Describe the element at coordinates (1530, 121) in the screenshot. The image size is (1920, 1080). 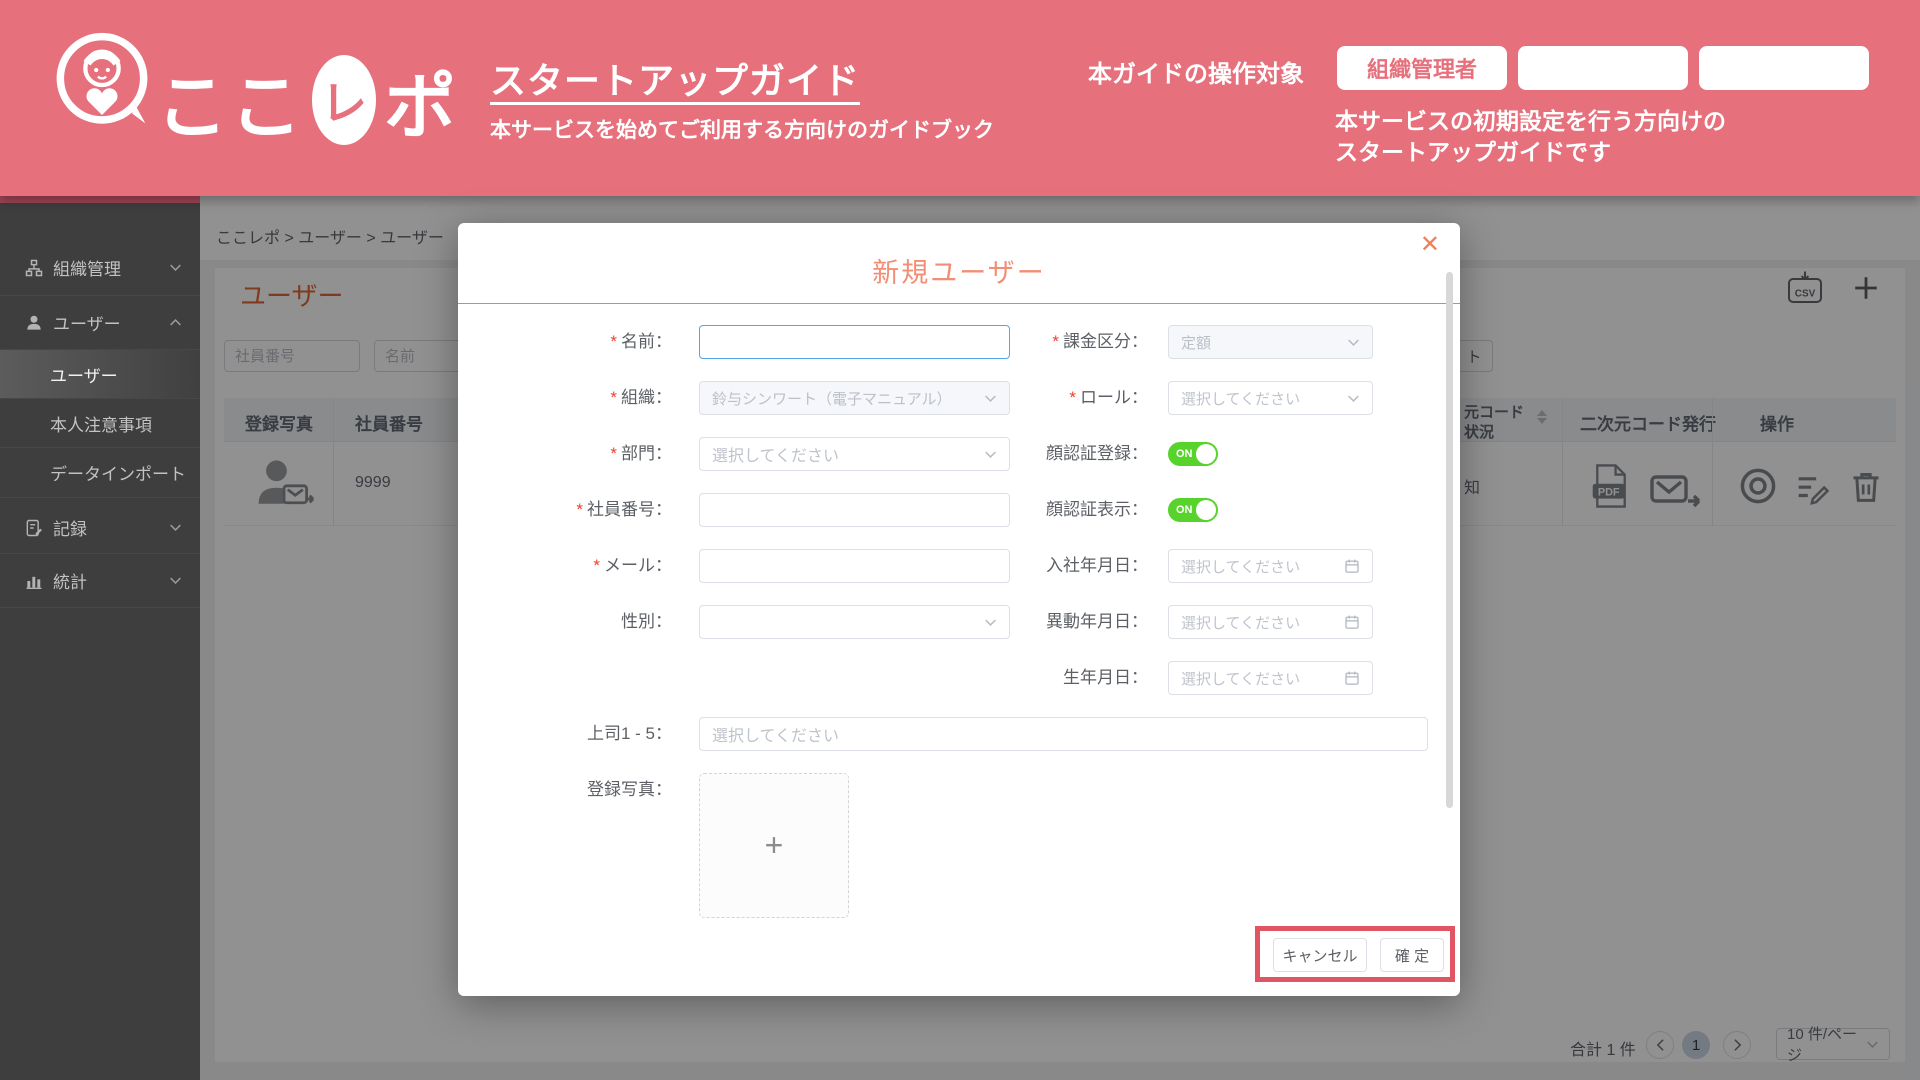
I see `header-description-line1: 本サービスの初期設定を行う方向けの` at that location.